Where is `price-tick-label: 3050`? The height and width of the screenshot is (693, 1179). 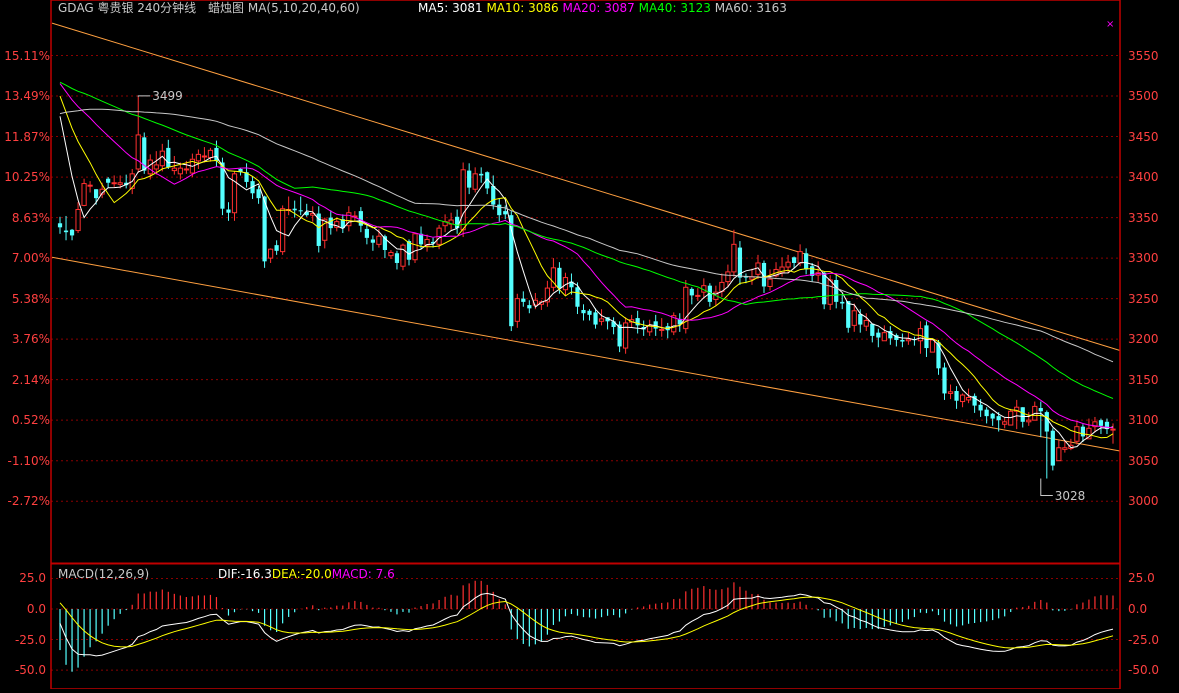
price-tick-label: 3050 is located at coordinates (1143, 460).